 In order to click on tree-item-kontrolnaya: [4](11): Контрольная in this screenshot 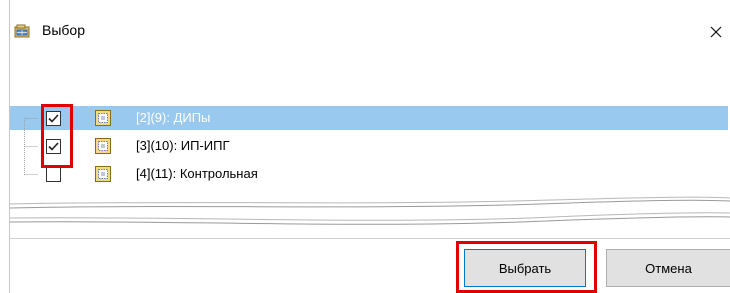, I will do `click(369, 174)`.